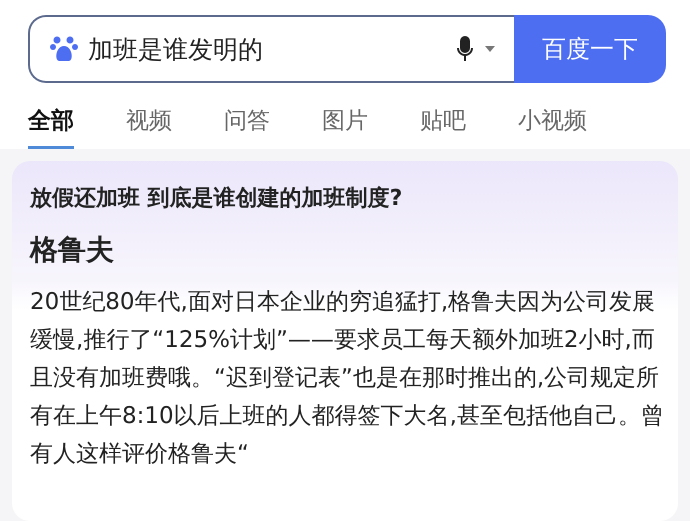  What do you see at coordinates (51, 125) in the screenshot?
I see `tab: 全部` at bounding box center [51, 125].